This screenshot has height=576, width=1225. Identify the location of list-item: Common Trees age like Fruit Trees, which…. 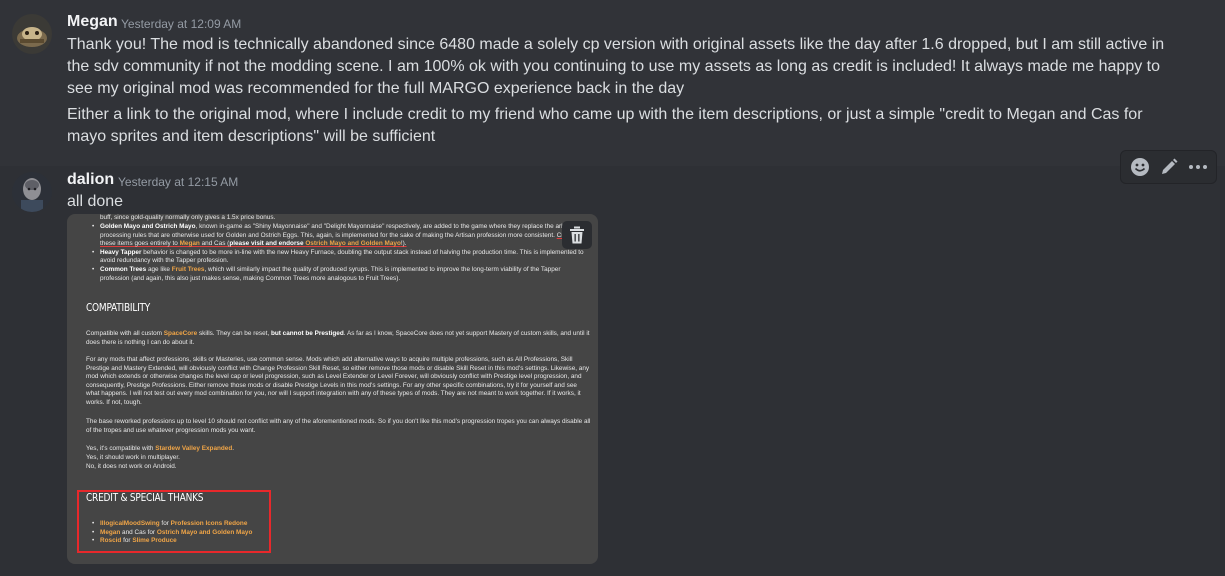
(338, 274).